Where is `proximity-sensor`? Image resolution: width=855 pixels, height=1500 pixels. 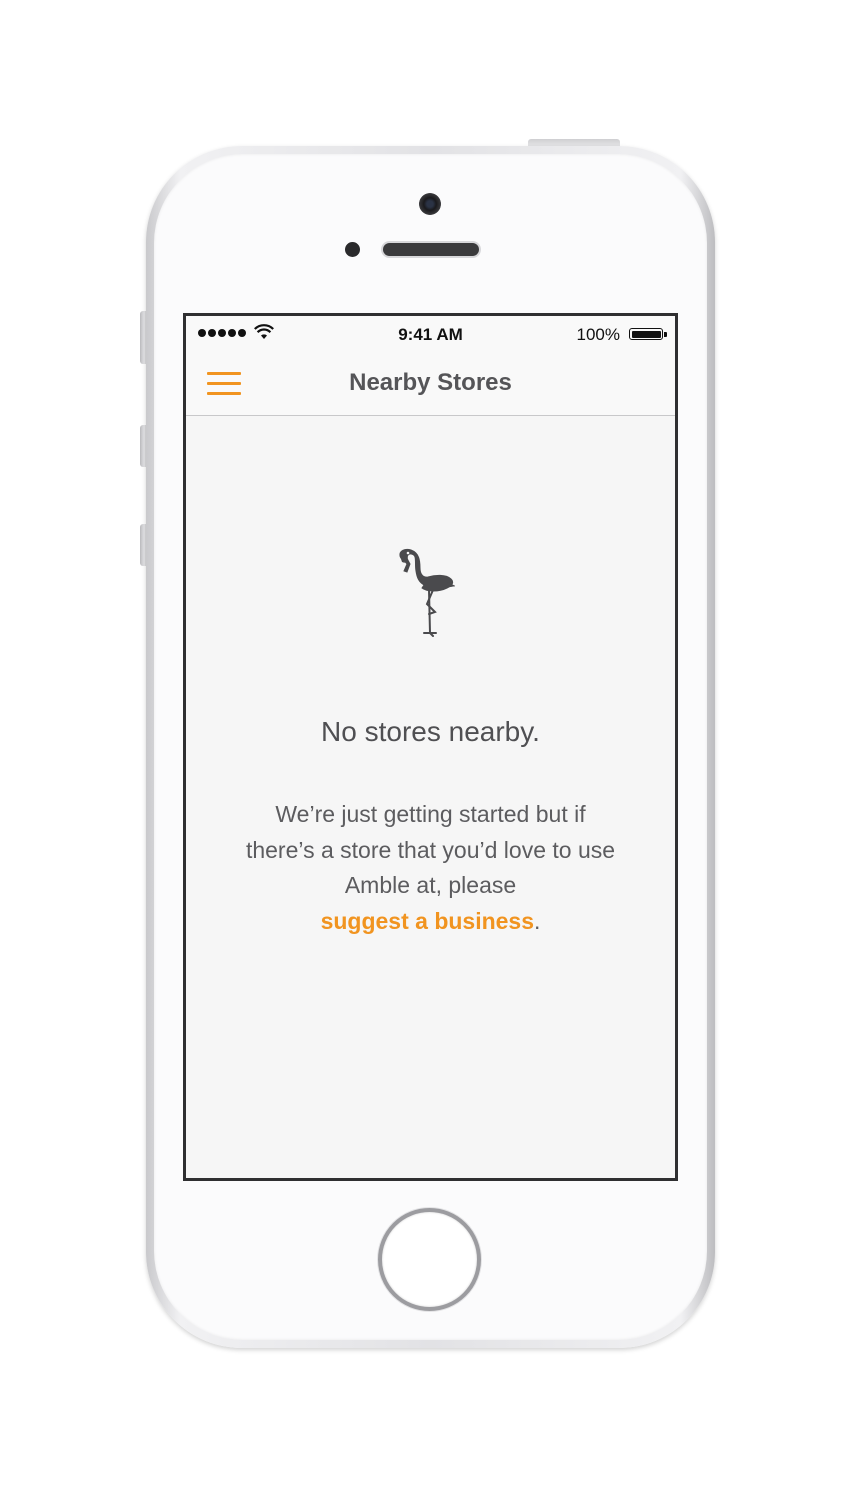
proximity-sensor is located at coordinates (352, 249).